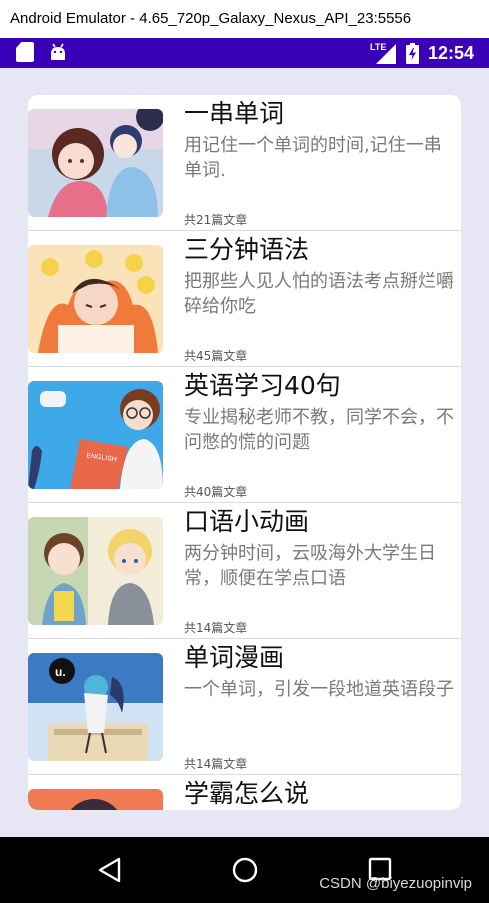  I want to click on course-article-count: 共21篇文章, so click(216, 220).